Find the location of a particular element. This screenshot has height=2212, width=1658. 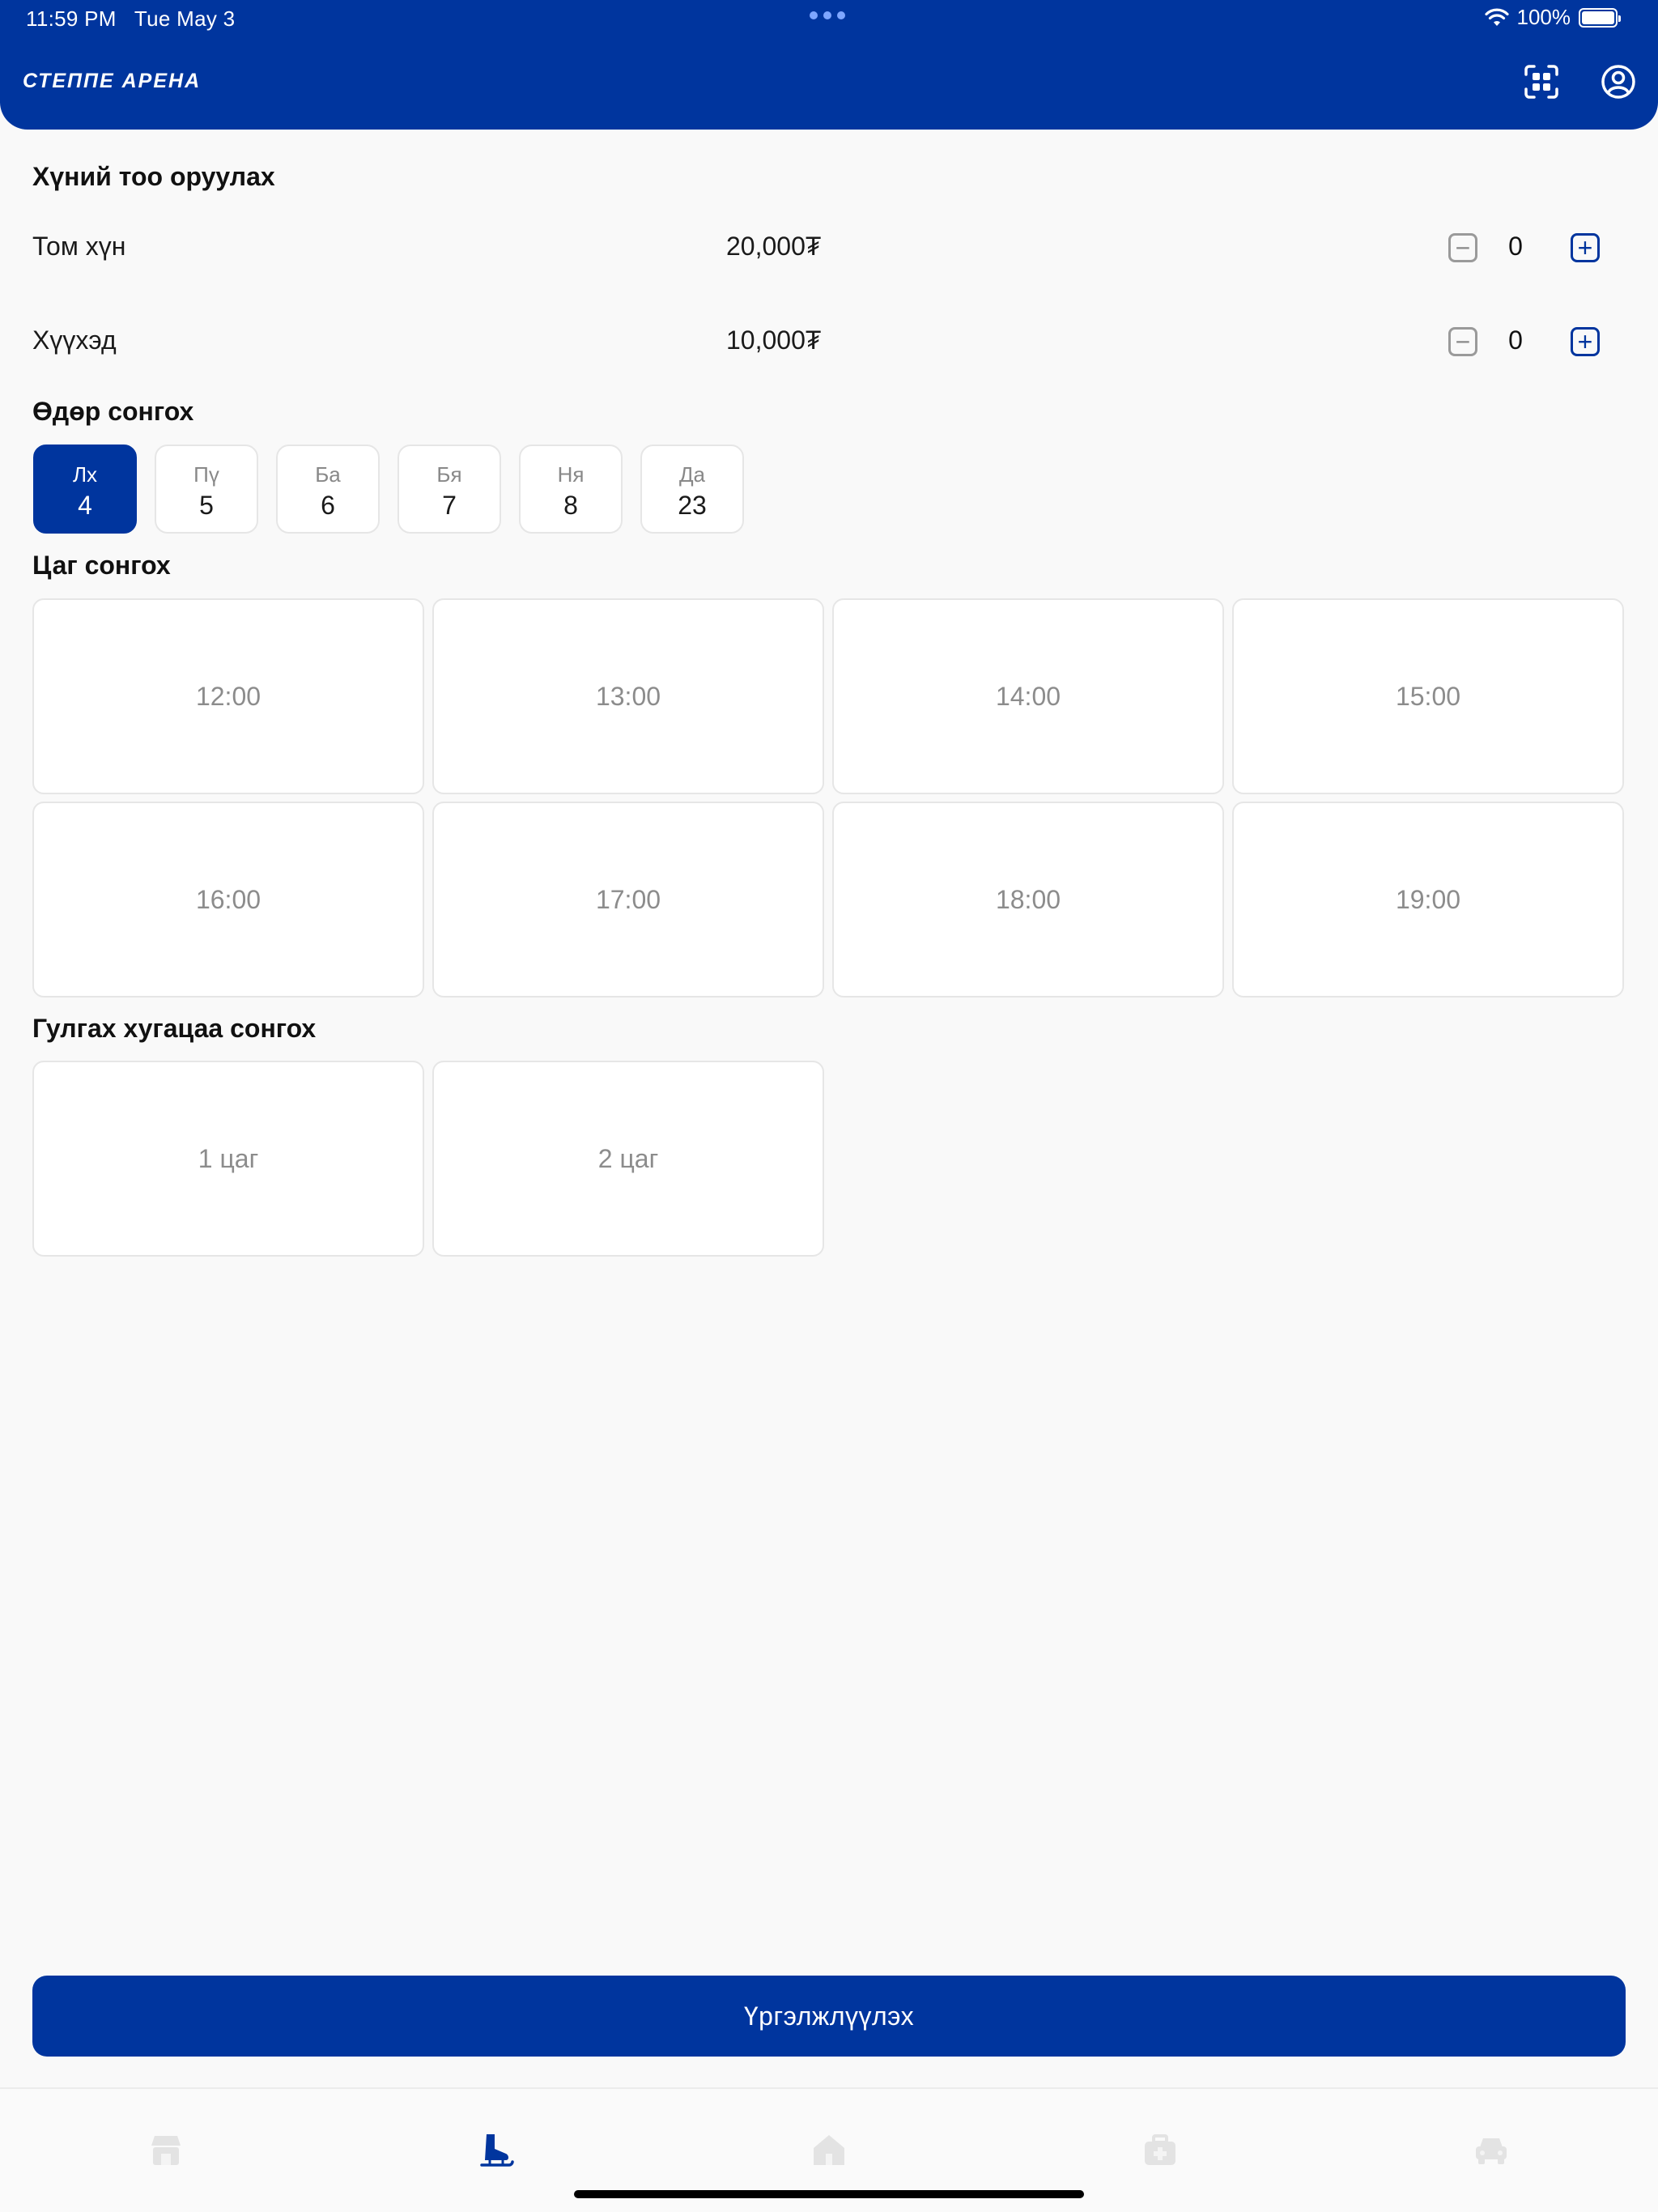

section-title-passengers: Хүний тоо оруулах is located at coordinates (153, 177).